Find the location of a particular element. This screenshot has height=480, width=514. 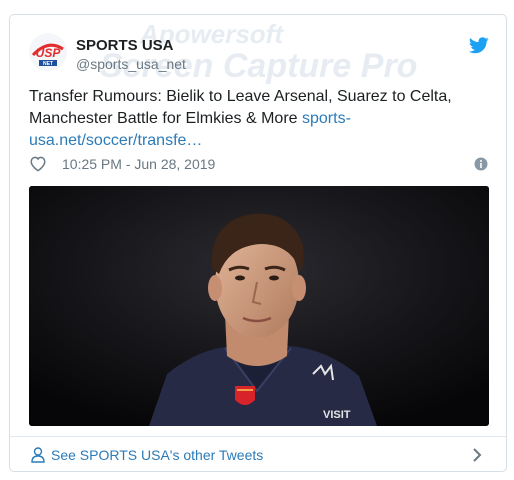

avatar-logo-text: USP is located at coordinates (49, 53).